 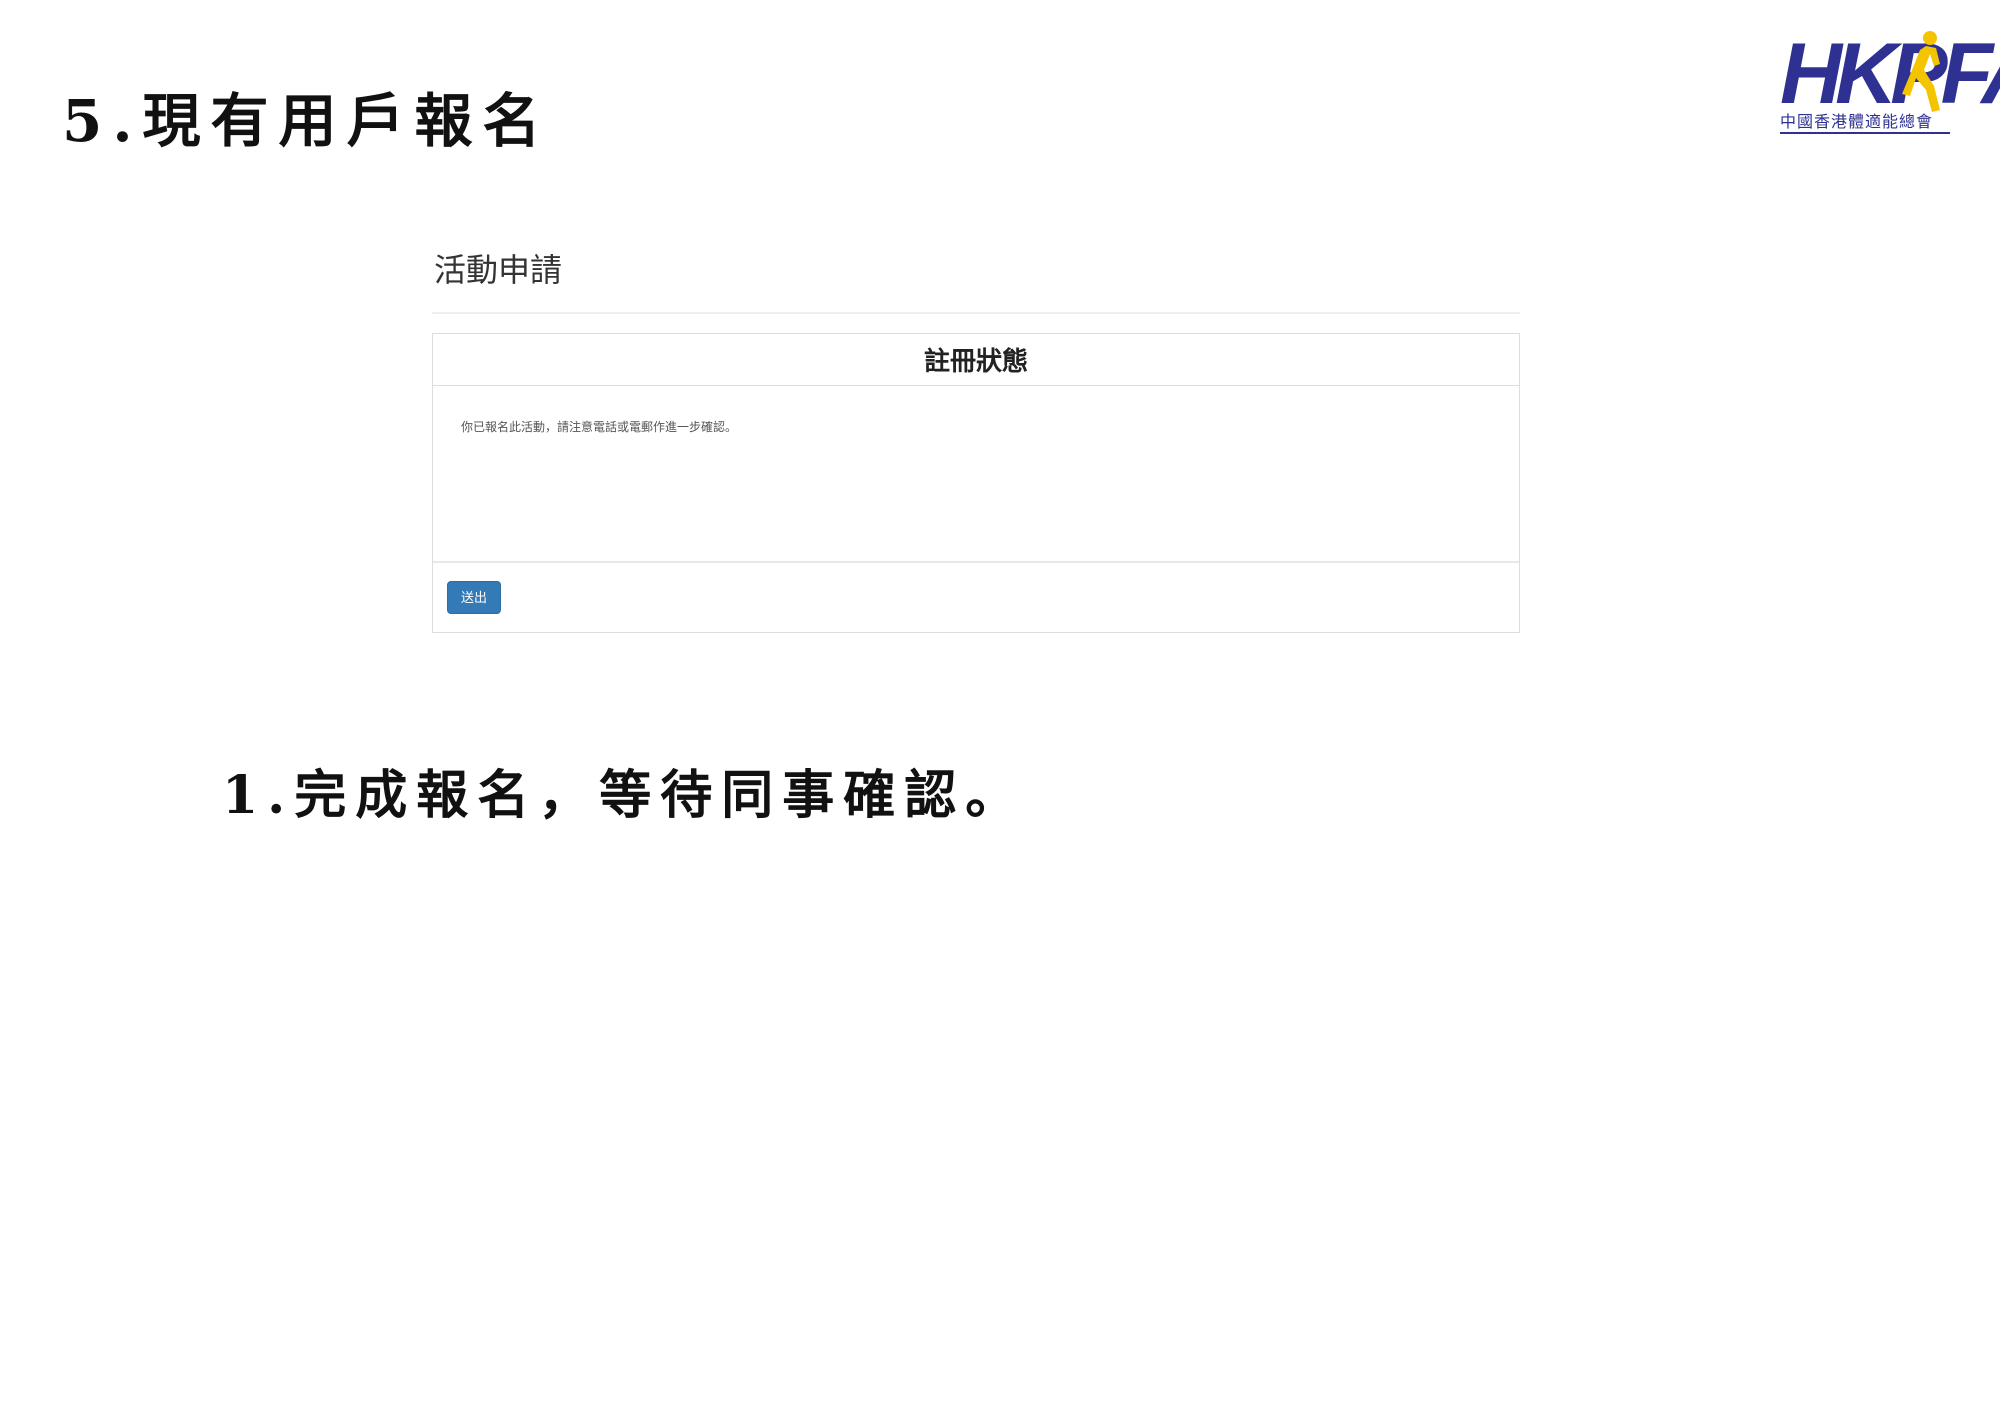 What do you see at coordinates (976, 360) in the screenshot?
I see `panel-title: 註冊狀態` at bounding box center [976, 360].